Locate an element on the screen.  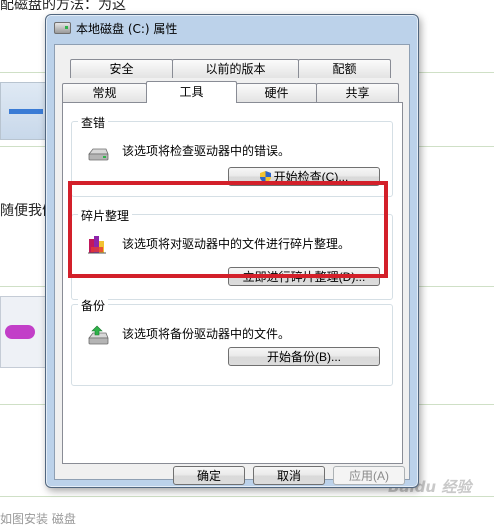
group-description: 该选项将检查驱动器中的错误。 is located at coordinates (206, 151).